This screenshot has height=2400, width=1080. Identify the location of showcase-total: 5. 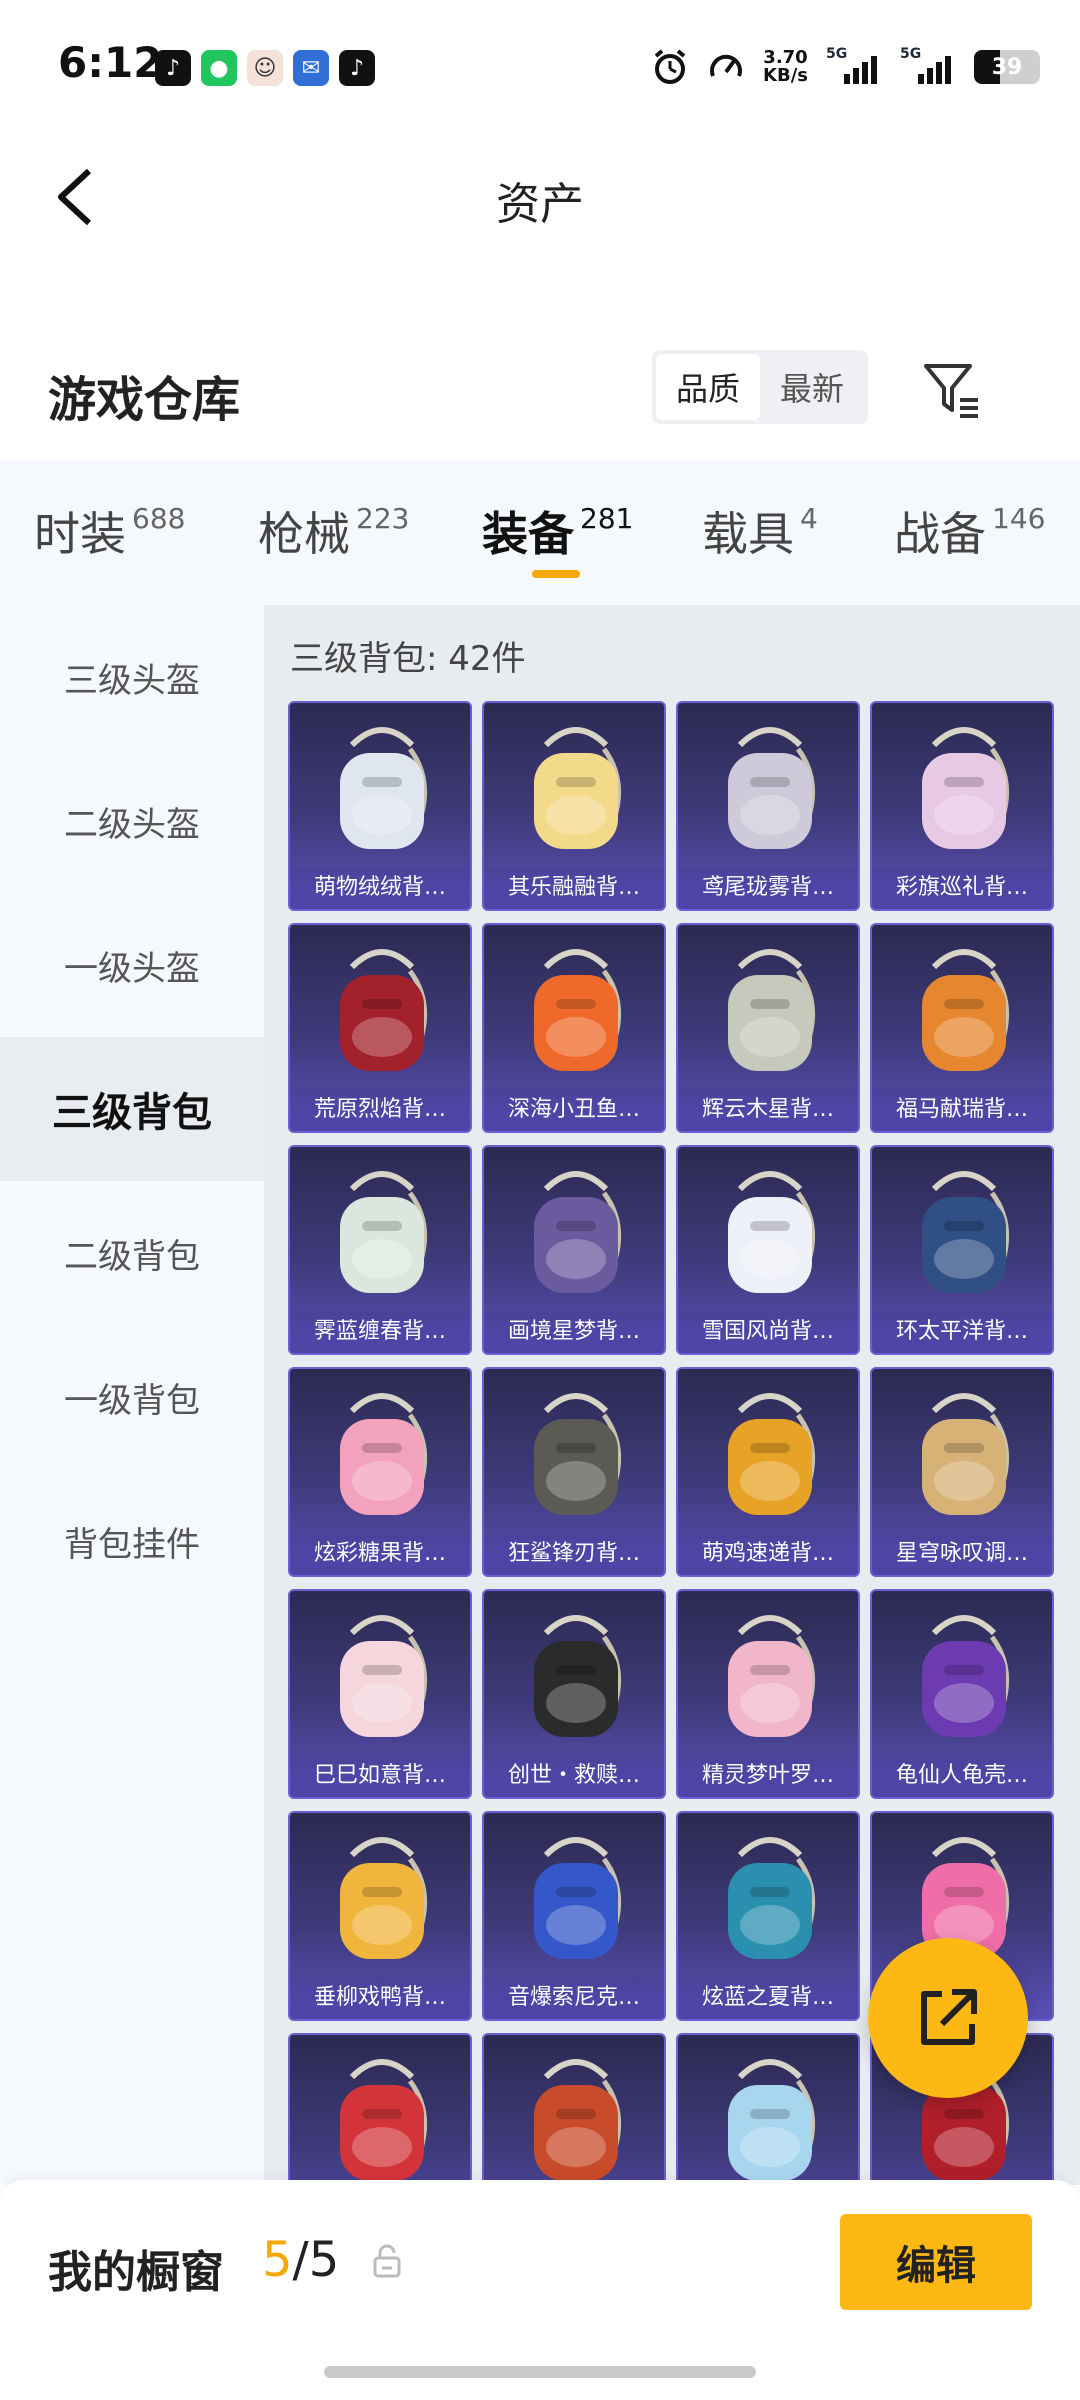
(324, 2260).